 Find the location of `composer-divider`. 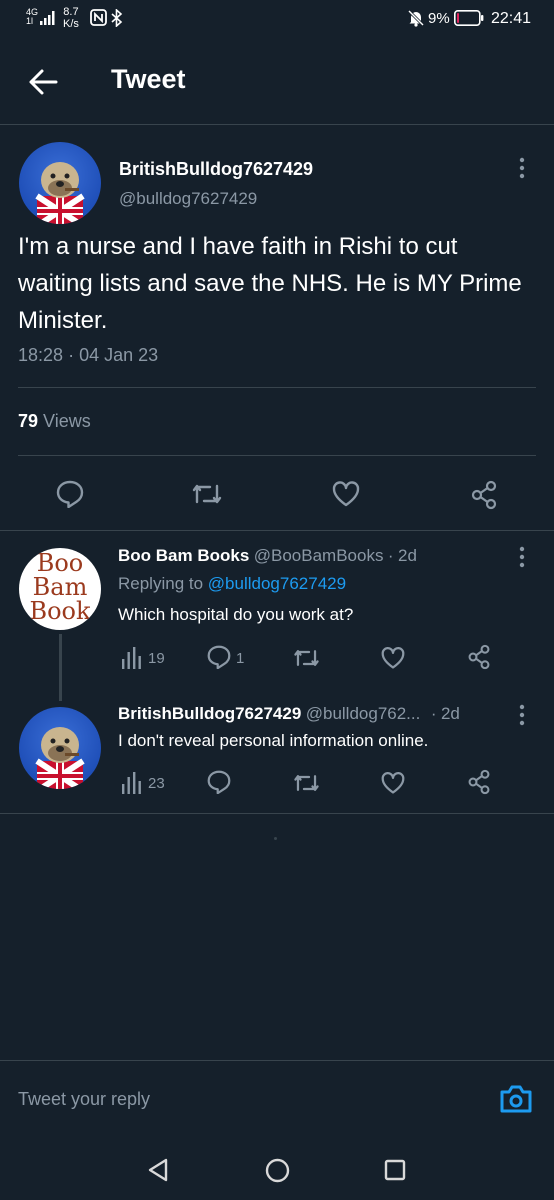

composer-divider is located at coordinates (277, 1060).